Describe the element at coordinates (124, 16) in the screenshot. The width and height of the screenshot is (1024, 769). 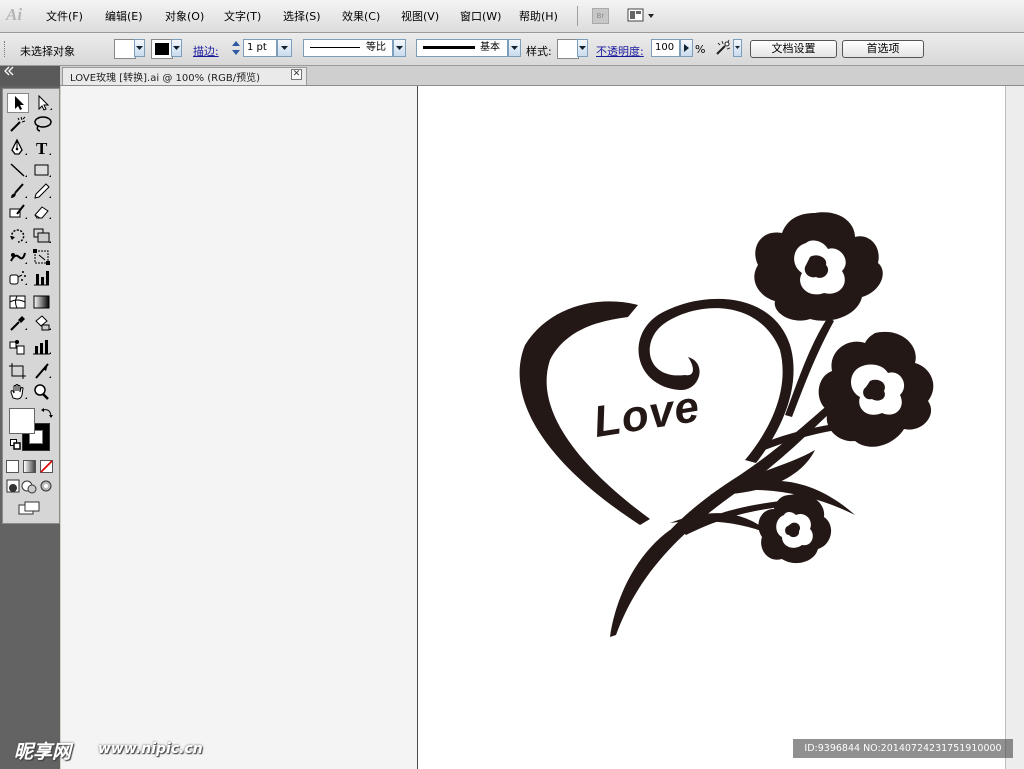
I see `menu-edit: 编辑(E)` at that location.